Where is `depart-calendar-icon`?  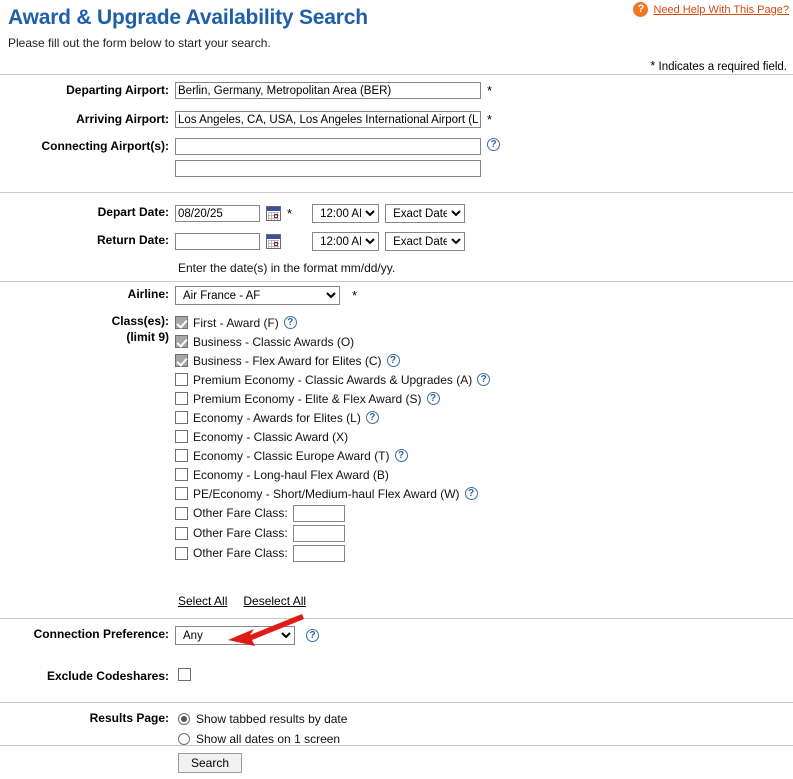
depart-calendar-icon is located at coordinates (273, 213).